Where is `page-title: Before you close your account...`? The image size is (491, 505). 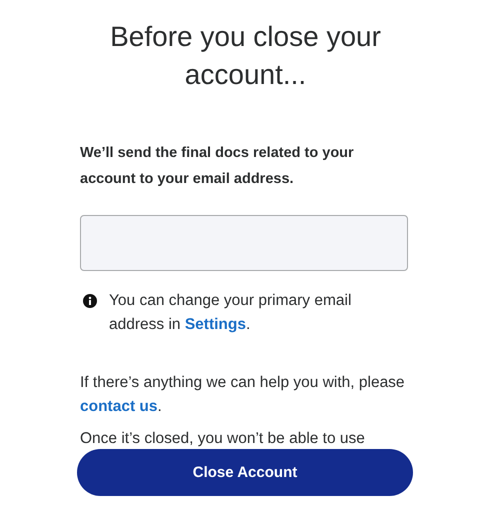
page-title: Before you close your account... is located at coordinates (245, 56).